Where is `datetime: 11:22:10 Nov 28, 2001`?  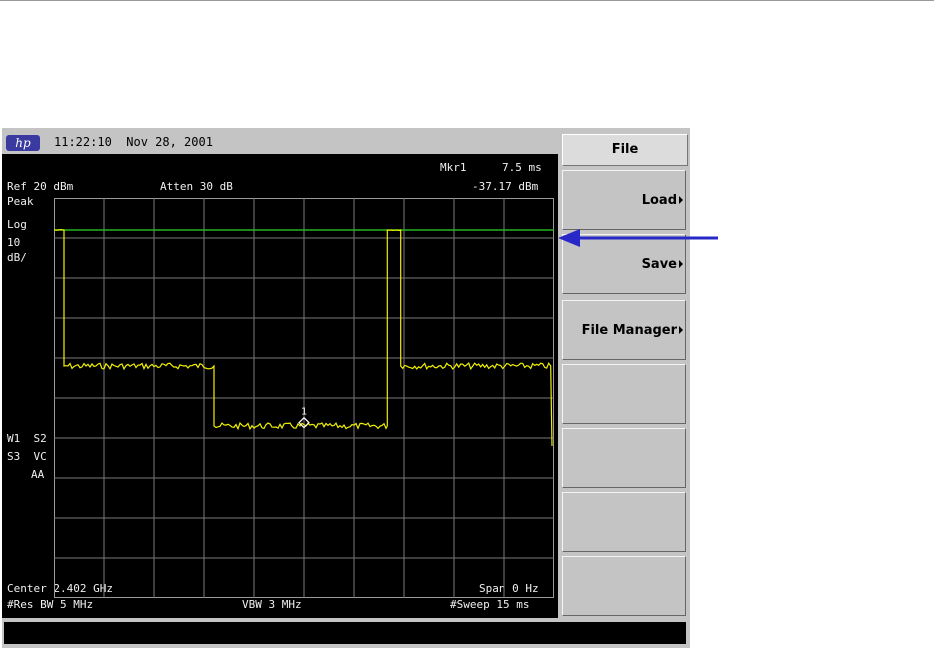
datetime: 11:22:10 Nov 28, 2001 is located at coordinates (133, 142).